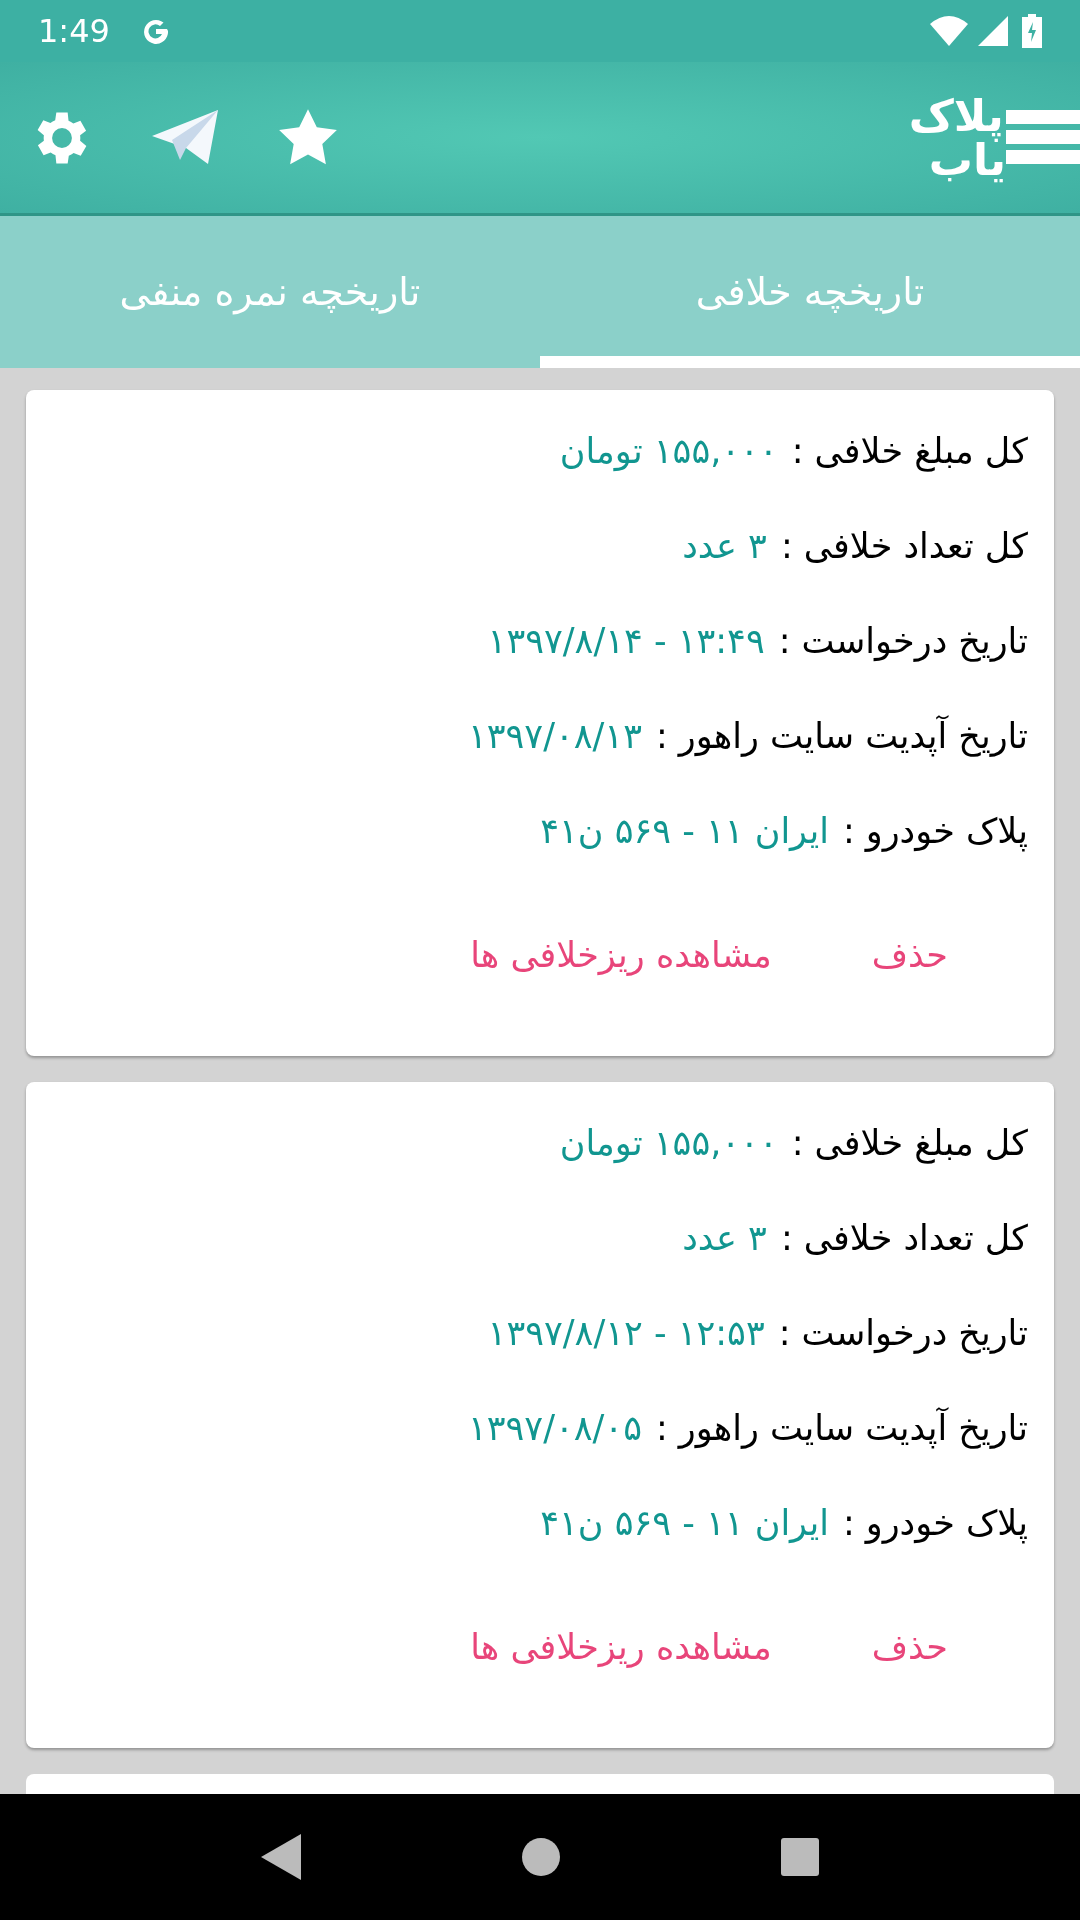 The height and width of the screenshot is (1920, 1080). Describe the element at coordinates (626, 1334) in the screenshot. I see `field-value: ۱۲:۵۳ - ۱۳۹۷/۸/۱۲` at that location.